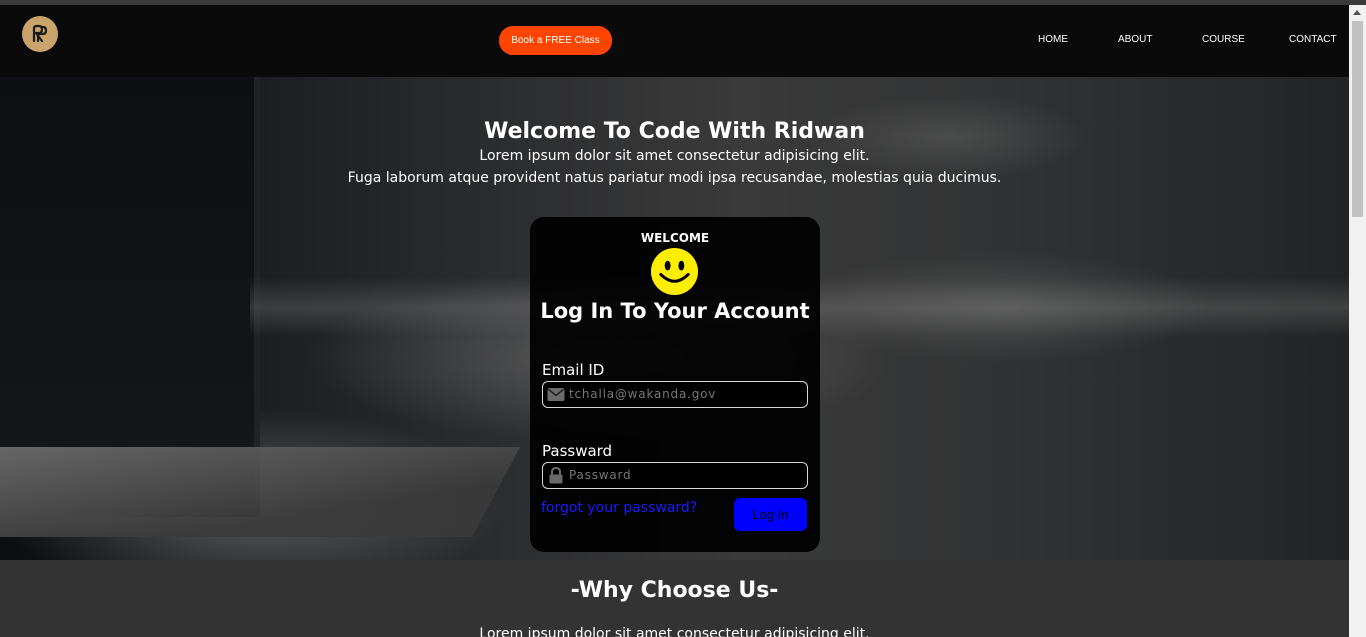  What do you see at coordinates (619, 508) in the screenshot?
I see `forgot-password-link: forgot your passward?` at bounding box center [619, 508].